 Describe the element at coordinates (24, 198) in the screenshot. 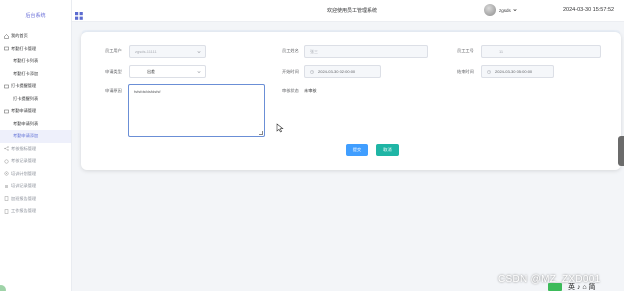

I see `sidebar-item-label: 加班报告管理` at that location.